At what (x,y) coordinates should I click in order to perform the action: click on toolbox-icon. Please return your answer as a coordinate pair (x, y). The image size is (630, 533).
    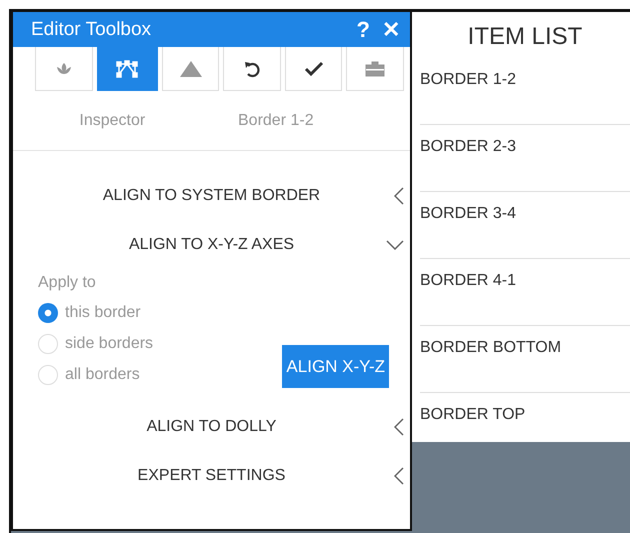
    Looking at the image, I should click on (375, 68).